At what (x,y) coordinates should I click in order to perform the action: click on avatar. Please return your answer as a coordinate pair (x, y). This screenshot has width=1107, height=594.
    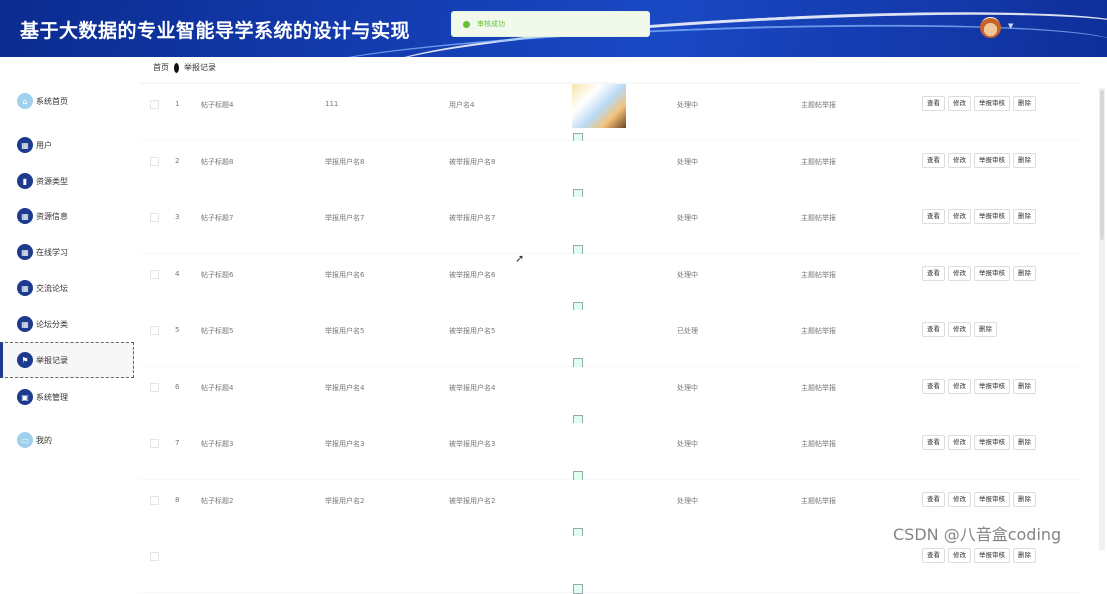
    Looking at the image, I should click on (990, 27).